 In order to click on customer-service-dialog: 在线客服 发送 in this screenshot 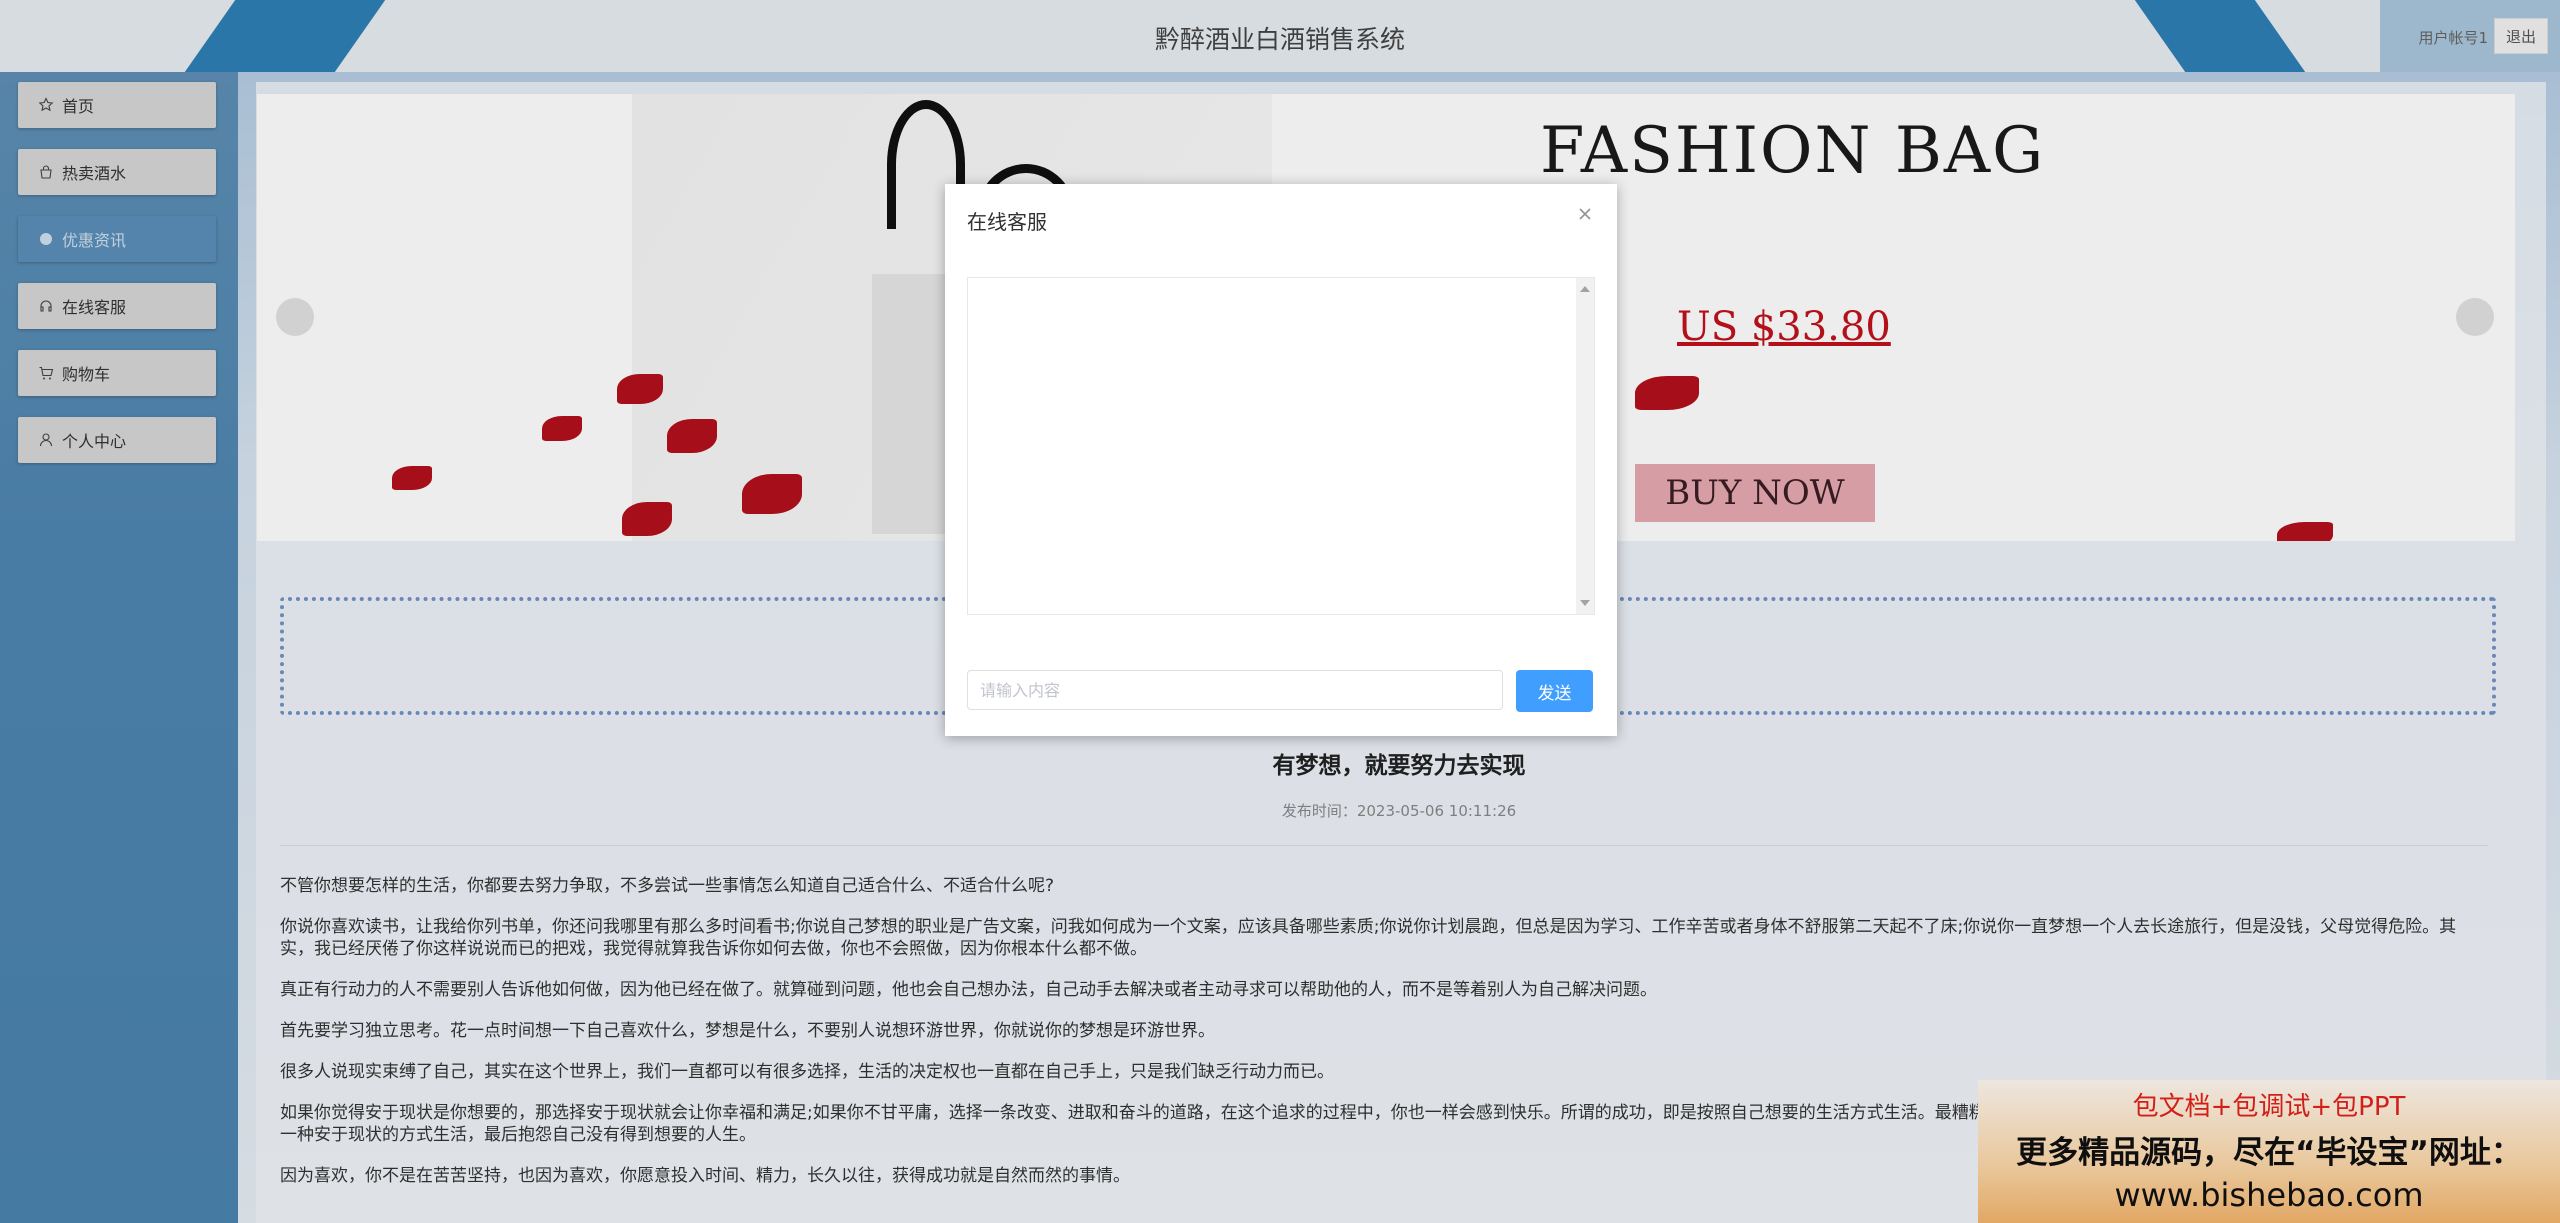, I will do `click(1281, 460)`.